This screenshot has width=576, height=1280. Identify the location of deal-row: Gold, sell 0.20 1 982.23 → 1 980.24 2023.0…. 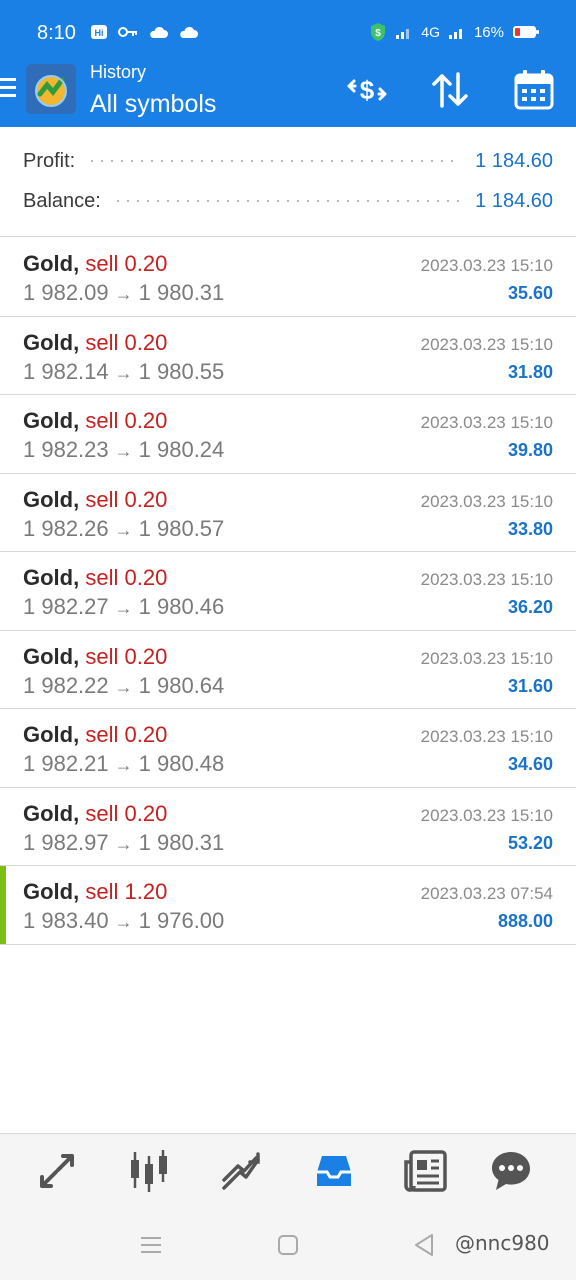
(288, 434).